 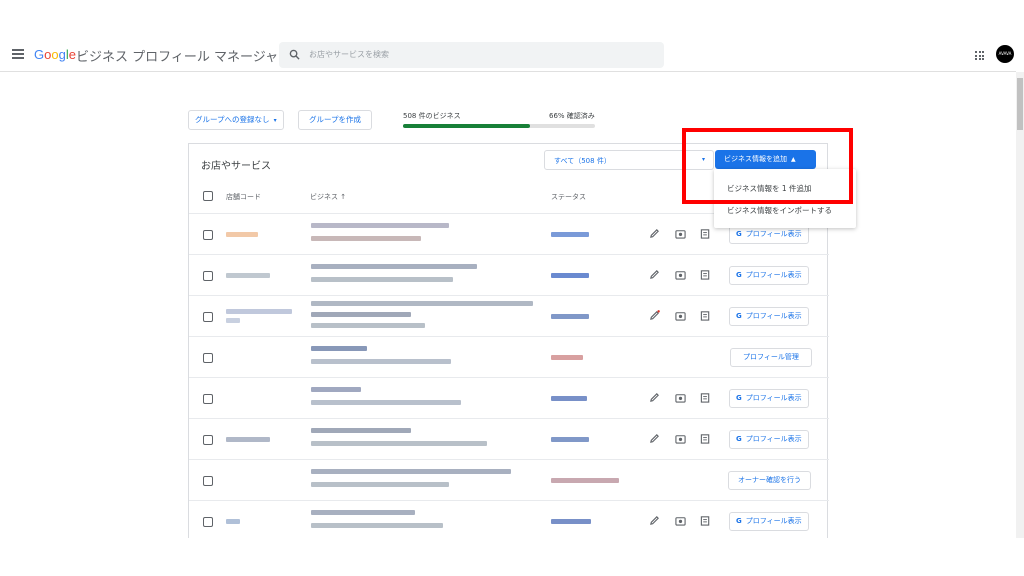 What do you see at coordinates (582, 161) in the screenshot?
I see `filter-value: すべて（508 件）` at bounding box center [582, 161].